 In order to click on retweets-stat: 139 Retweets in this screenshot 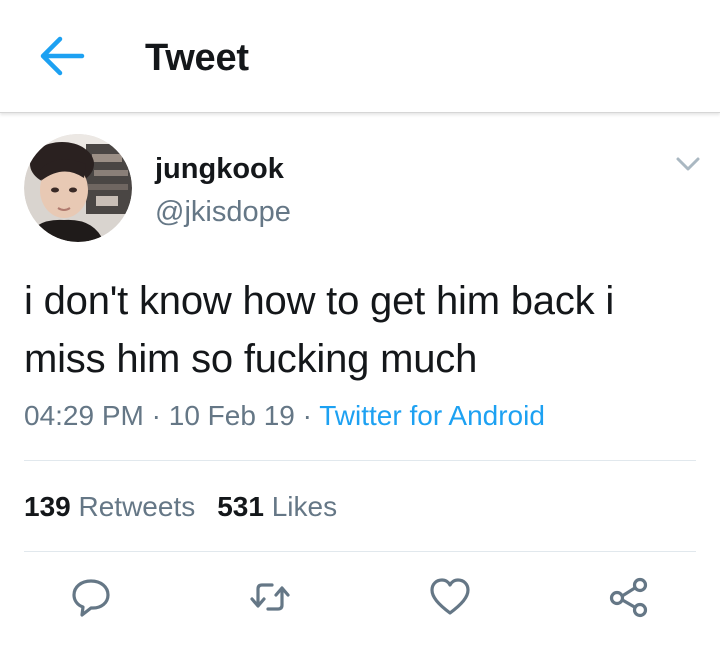, I will do `click(109, 506)`.